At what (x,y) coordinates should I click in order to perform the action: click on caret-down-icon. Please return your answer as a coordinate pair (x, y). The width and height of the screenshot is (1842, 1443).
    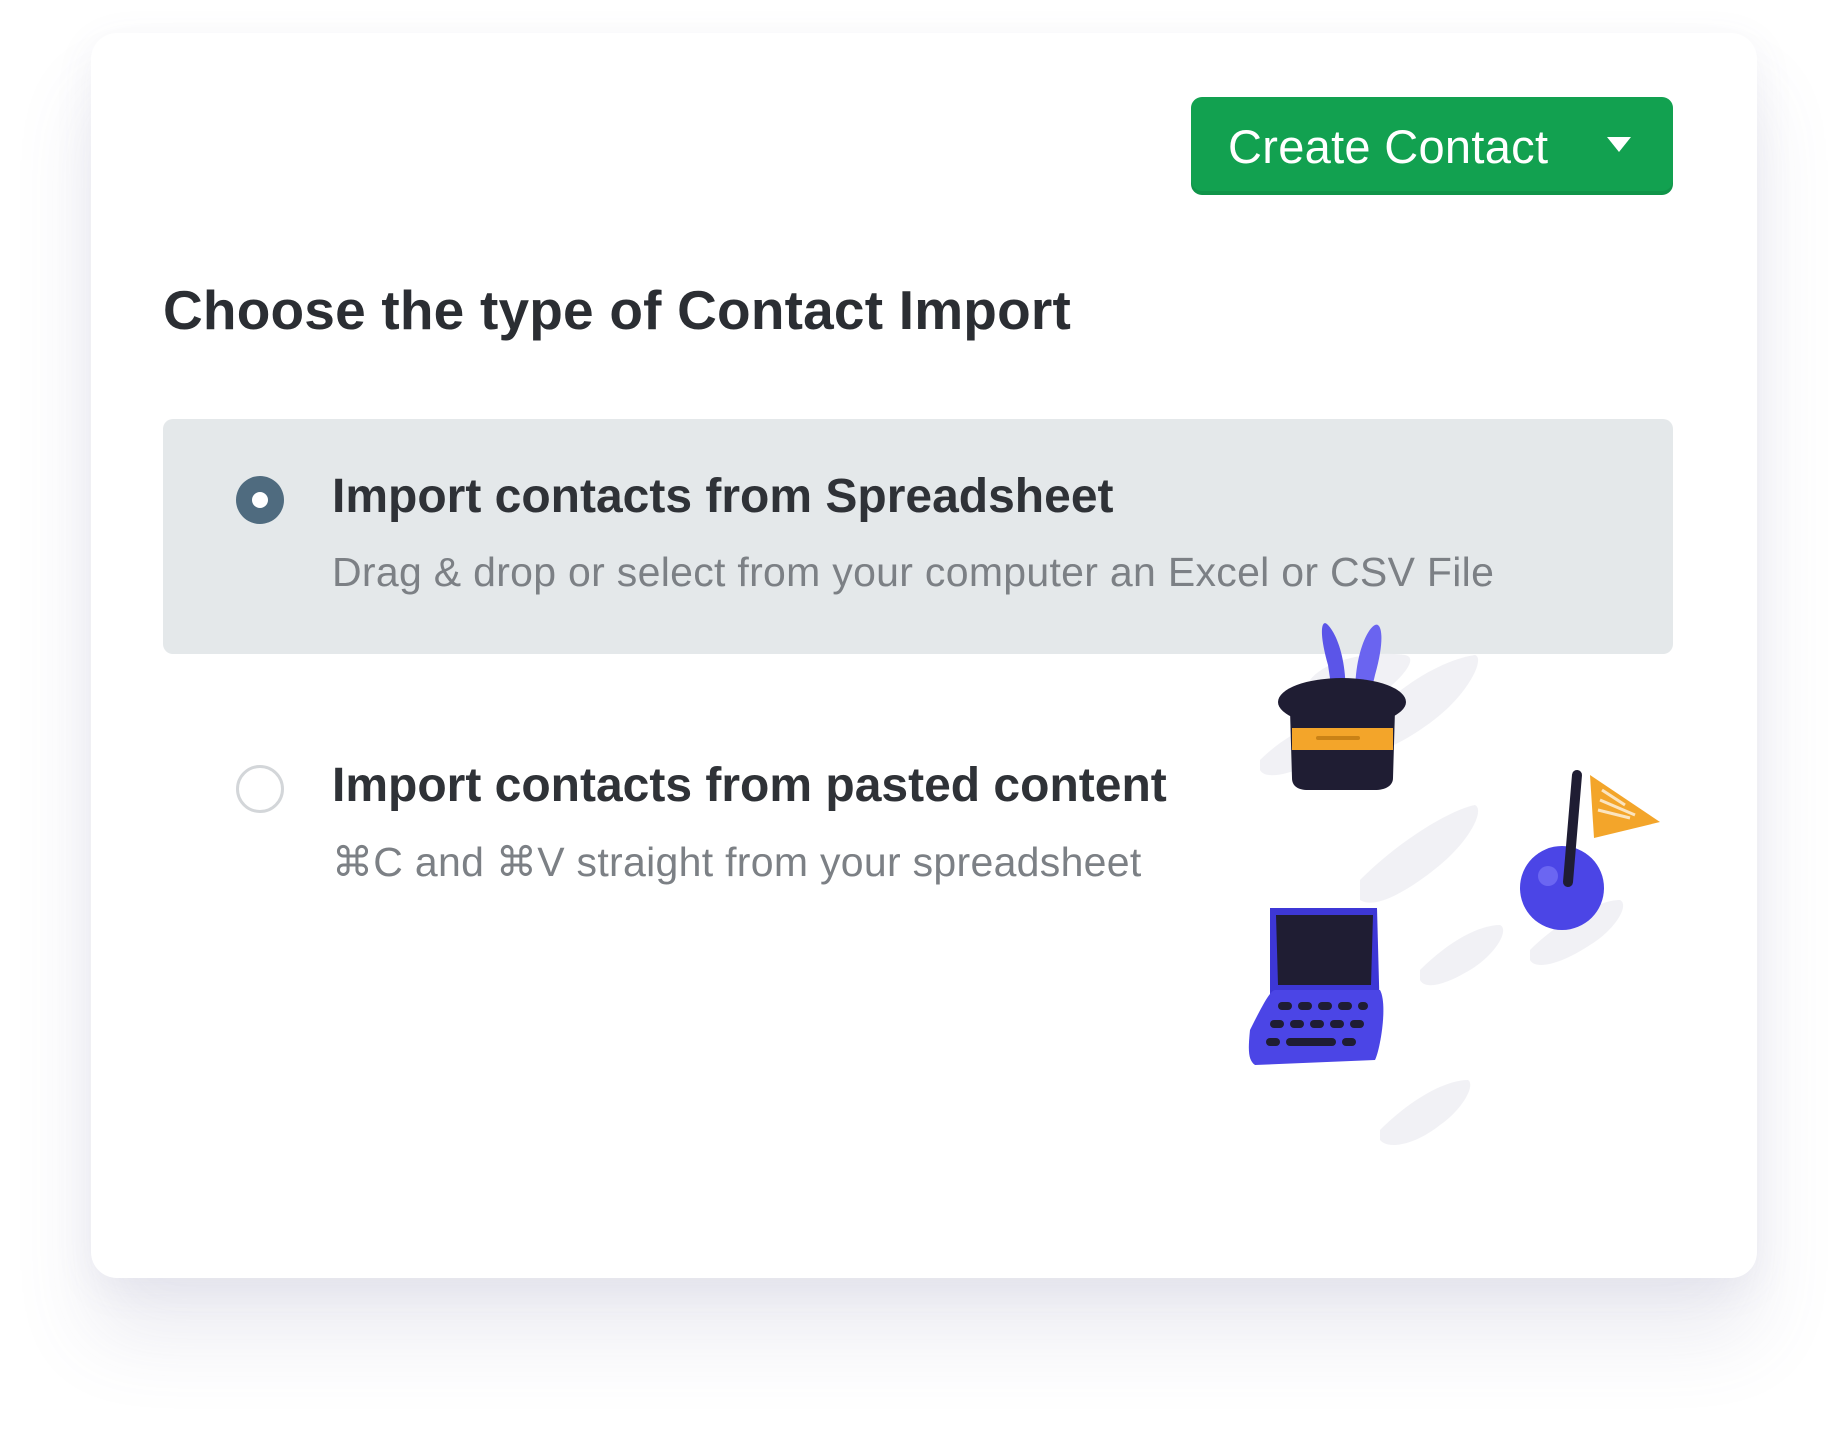
    Looking at the image, I should click on (1619, 144).